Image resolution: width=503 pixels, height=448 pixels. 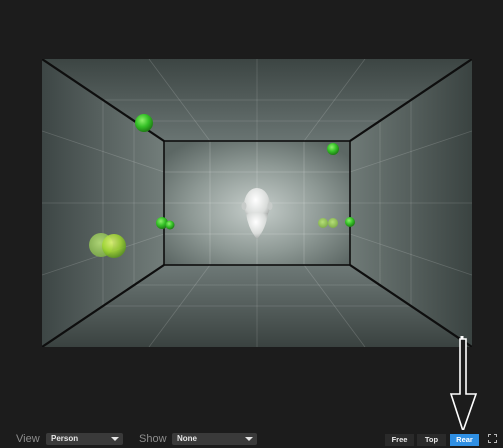 I want to click on down-arrow-annotation, so click(x=463, y=385).